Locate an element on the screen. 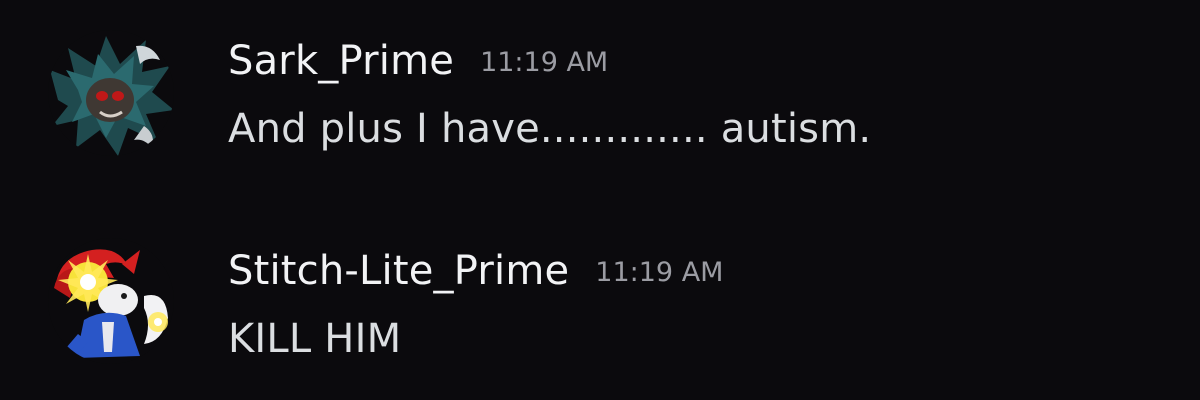  username: Sark_Prime is located at coordinates (341, 61).